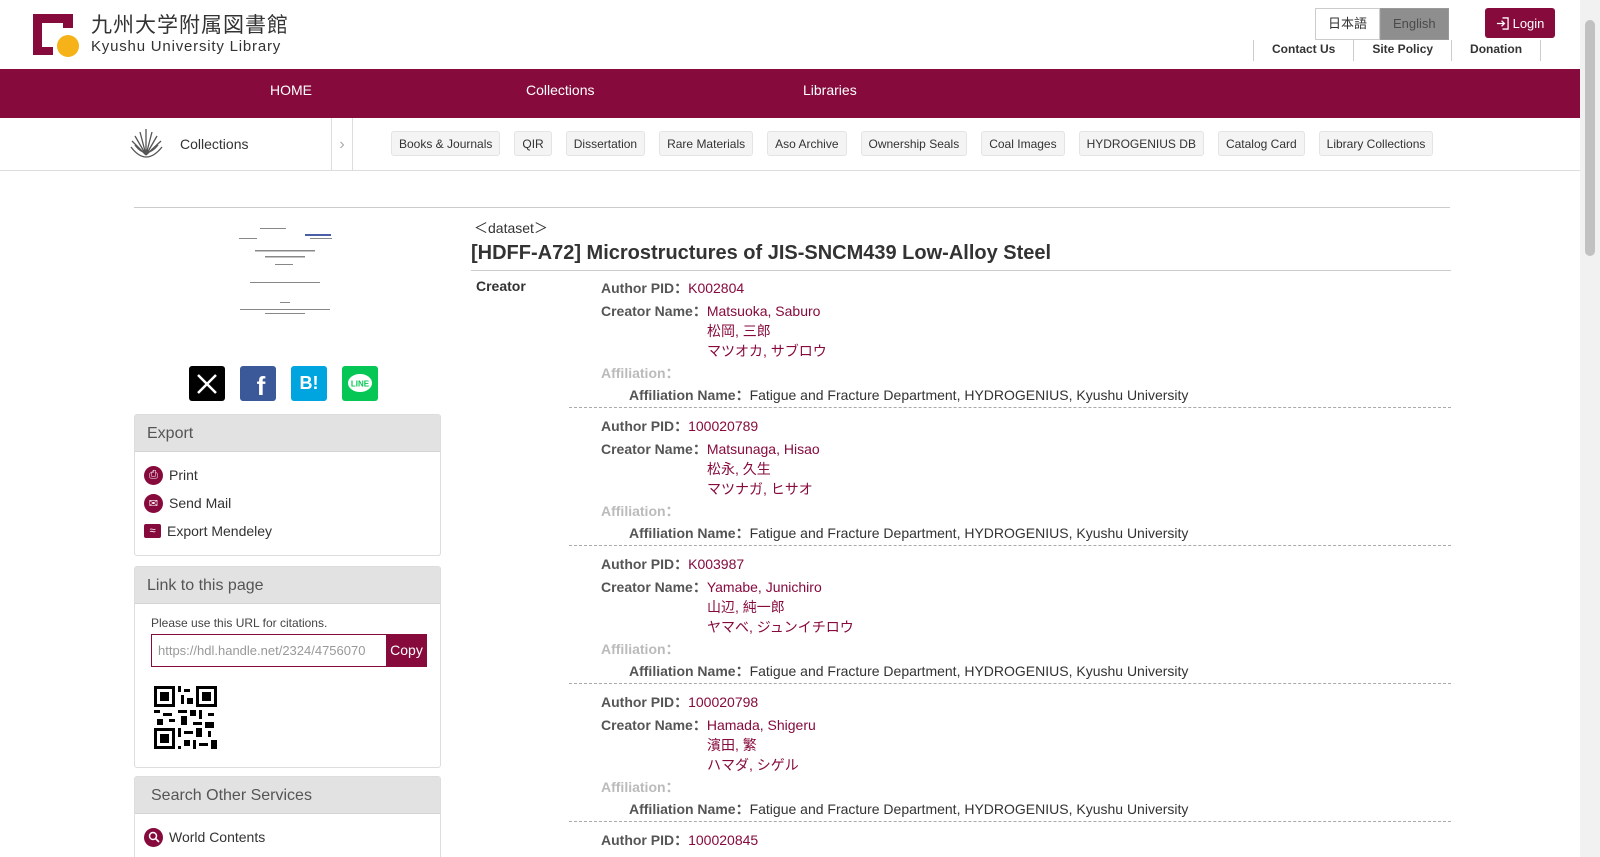 The width and height of the screenshot is (1600, 857). Describe the element at coordinates (283, 383) in the screenshot. I see `share-buttons: f B! LINE` at that location.